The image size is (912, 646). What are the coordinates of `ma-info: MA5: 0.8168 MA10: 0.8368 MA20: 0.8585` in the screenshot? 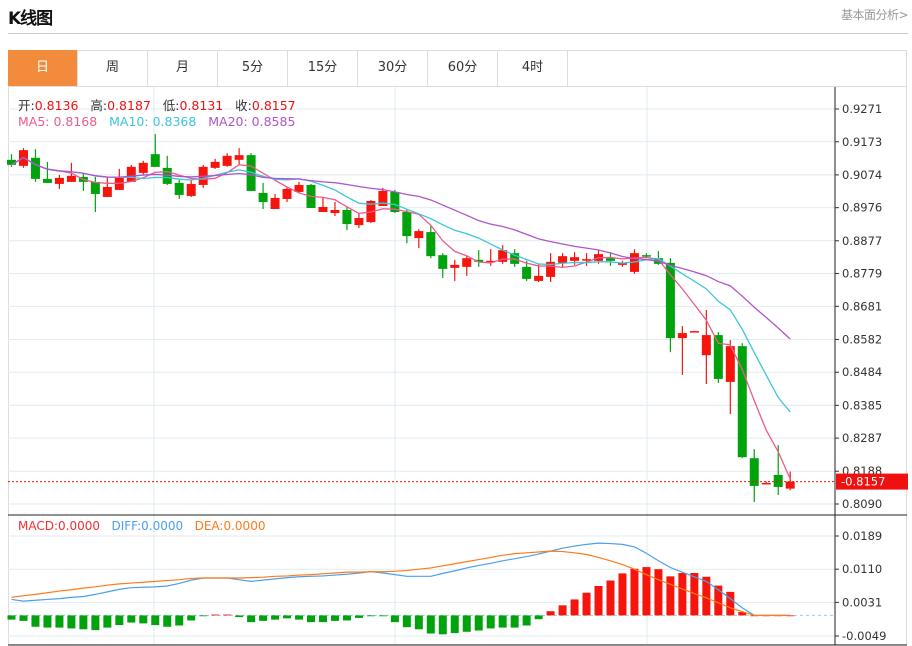 It's located at (156, 121).